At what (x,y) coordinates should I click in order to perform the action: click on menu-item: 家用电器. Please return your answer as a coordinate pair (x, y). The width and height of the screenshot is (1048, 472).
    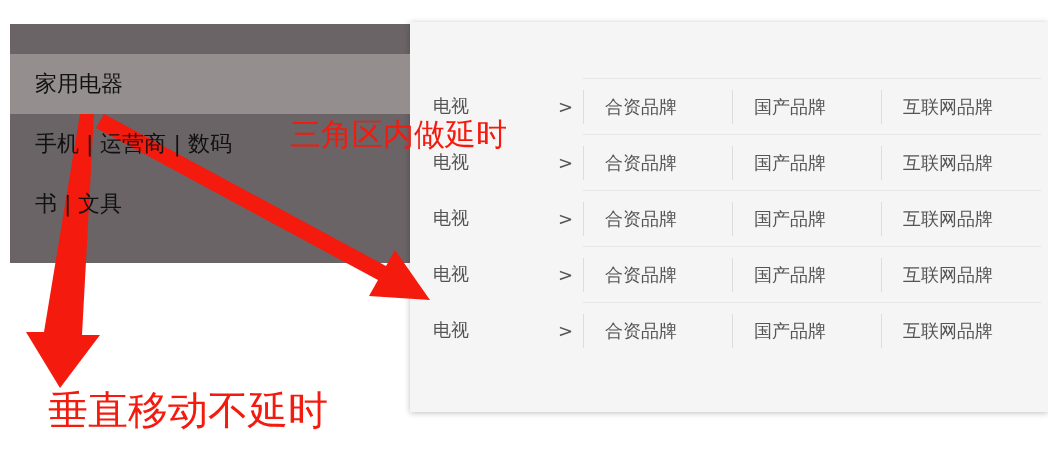
    Looking at the image, I should click on (210, 84).